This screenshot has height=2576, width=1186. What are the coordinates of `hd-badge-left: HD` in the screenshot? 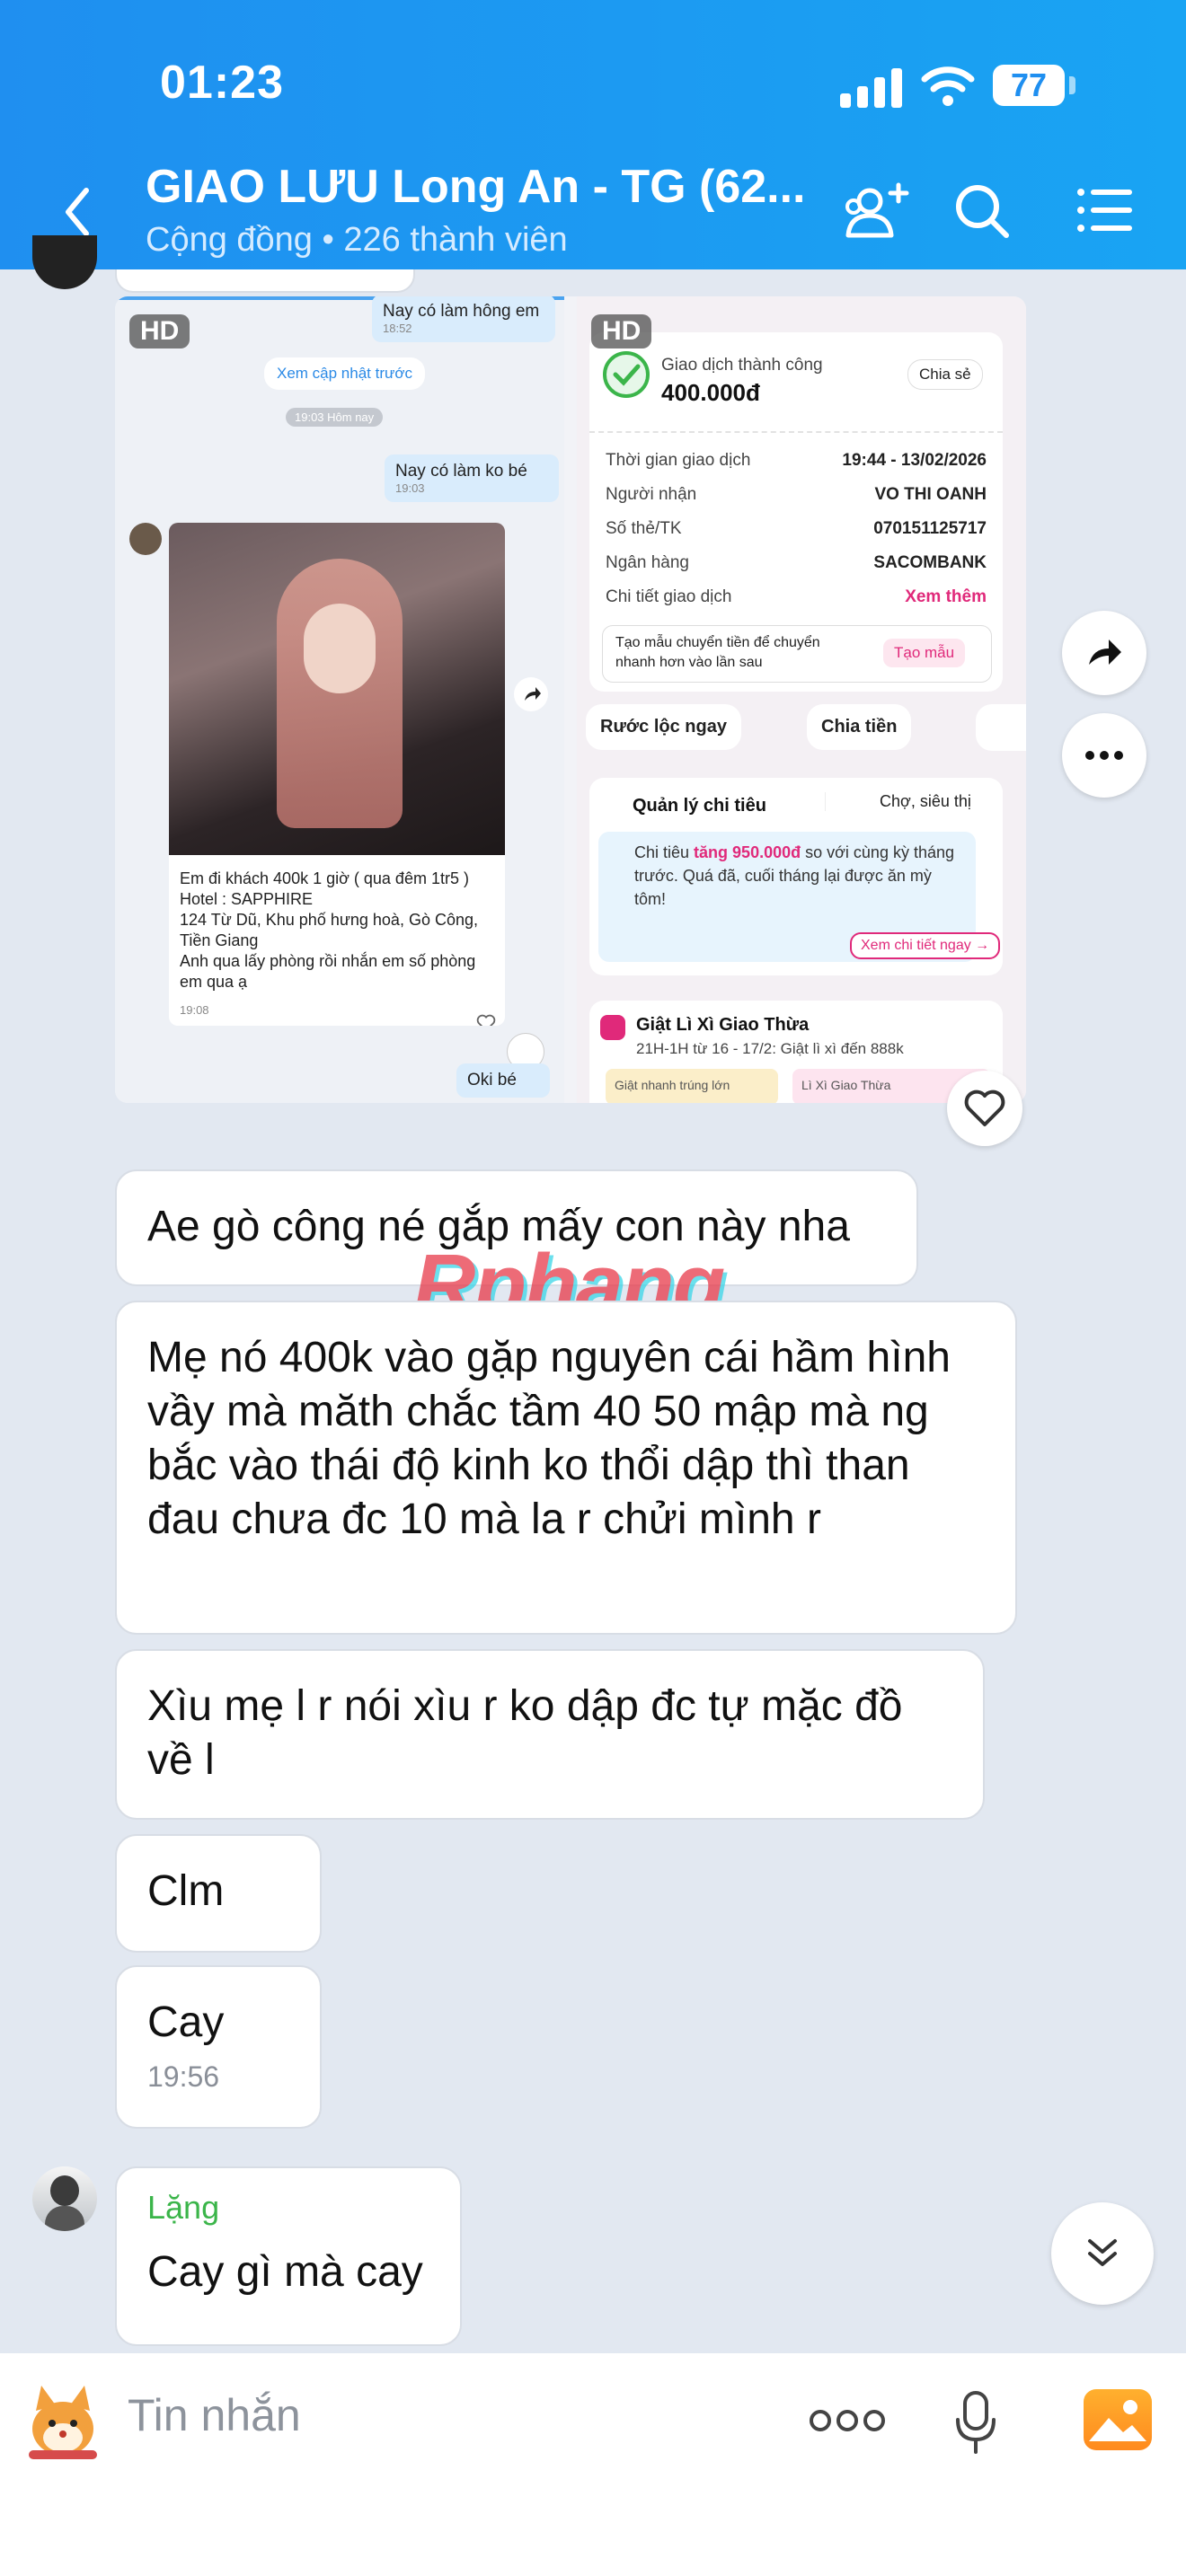 It's located at (159, 331).